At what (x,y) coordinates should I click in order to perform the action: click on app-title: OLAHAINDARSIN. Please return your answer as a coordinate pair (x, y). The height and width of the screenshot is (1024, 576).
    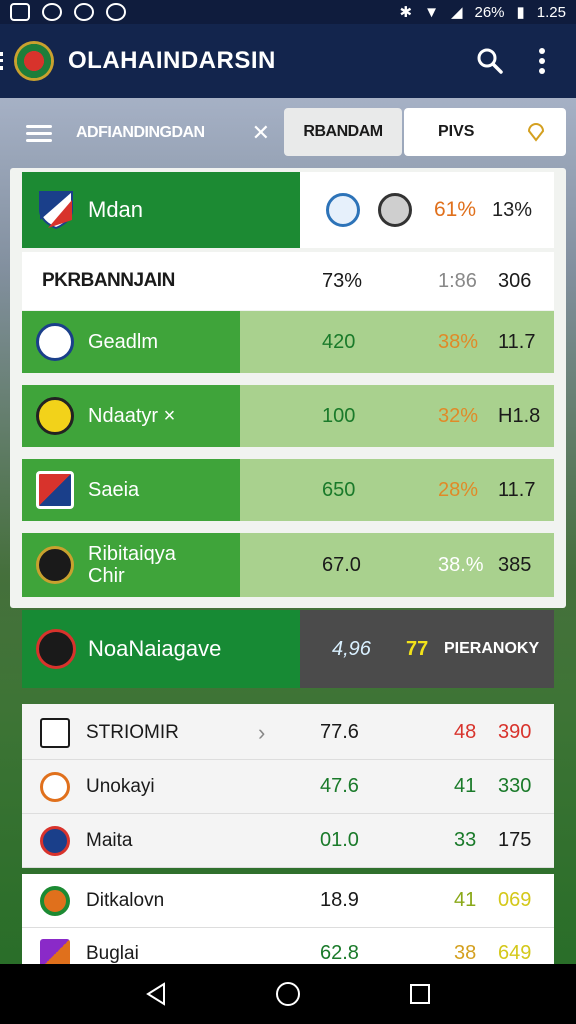
    Looking at the image, I should click on (172, 60).